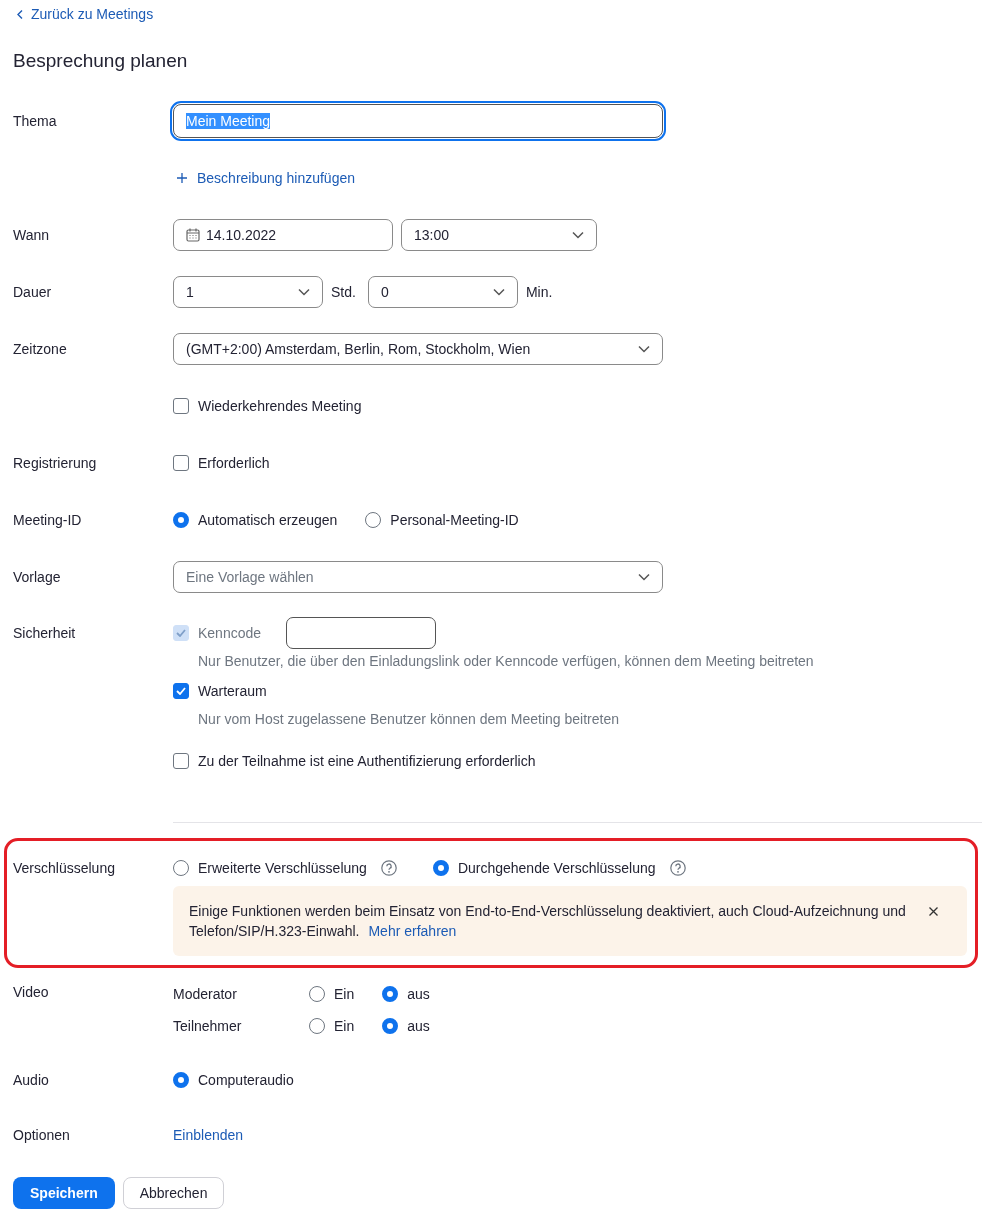 The image size is (995, 1219). What do you see at coordinates (933, 911) in the screenshot?
I see `close-icon` at bounding box center [933, 911].